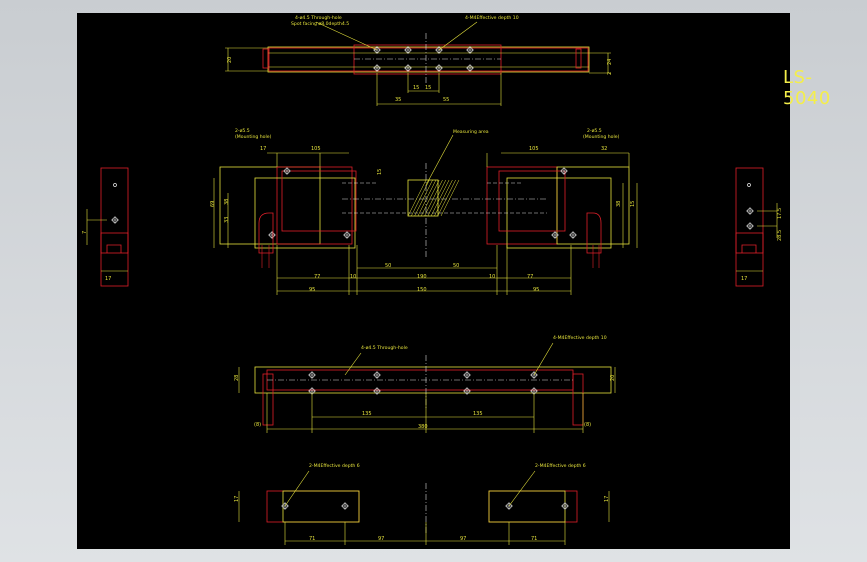 The width and height of the screenshot is (867, 562). What do you see at coordinates (115, 185) in the screenshot?
I see `left-end-view-upper-hole` at bounding box center [115, 185].